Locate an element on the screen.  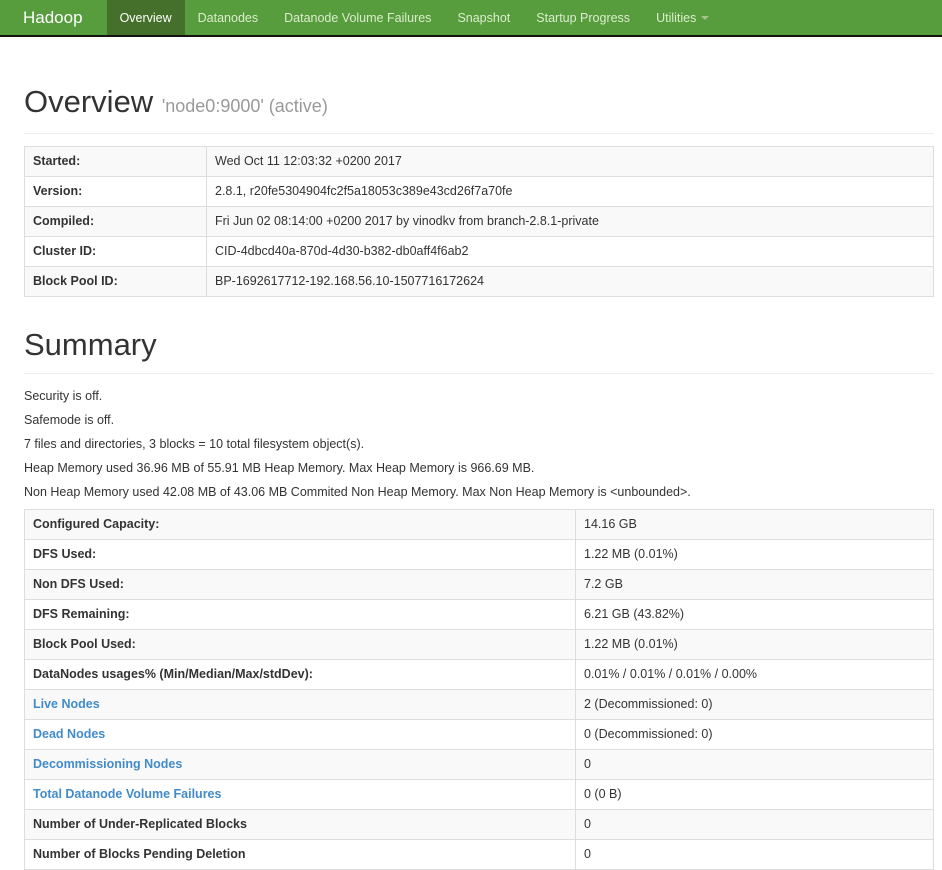
nav-link-utilities-dropdown: Utilities is located at coordinates (682, 17).